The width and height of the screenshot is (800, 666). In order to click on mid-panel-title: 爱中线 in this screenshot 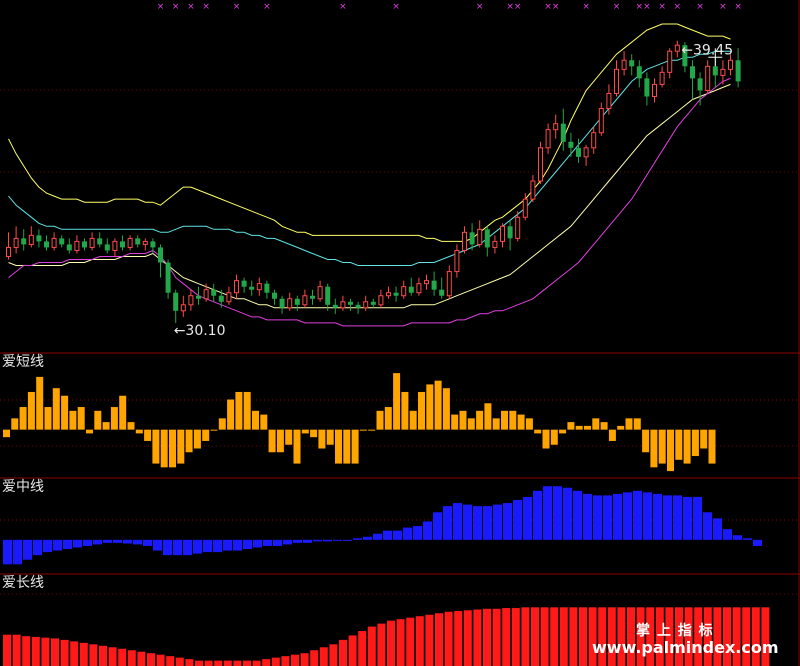, I will do `click(23, 487)`.